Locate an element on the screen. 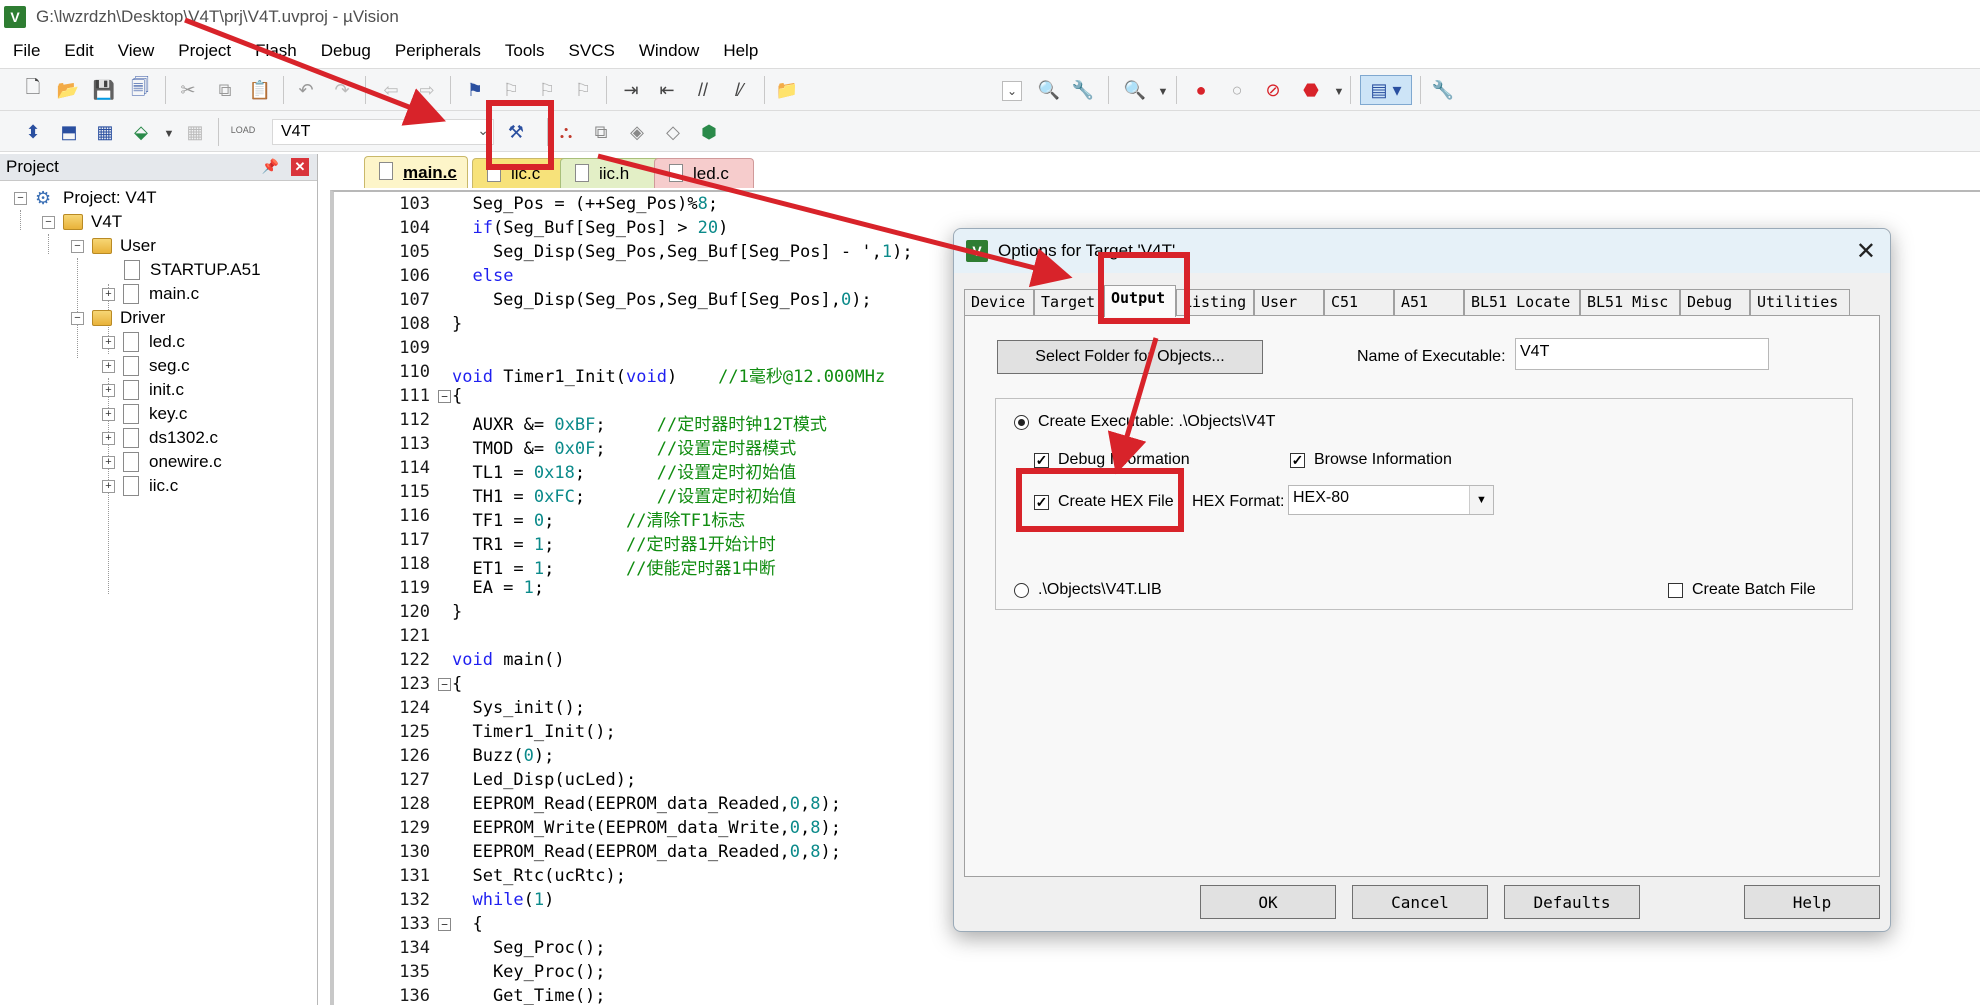 This screenshot has height=1005, width=1980. cancel-button: Cancel is located at coordinates (1420, 902).